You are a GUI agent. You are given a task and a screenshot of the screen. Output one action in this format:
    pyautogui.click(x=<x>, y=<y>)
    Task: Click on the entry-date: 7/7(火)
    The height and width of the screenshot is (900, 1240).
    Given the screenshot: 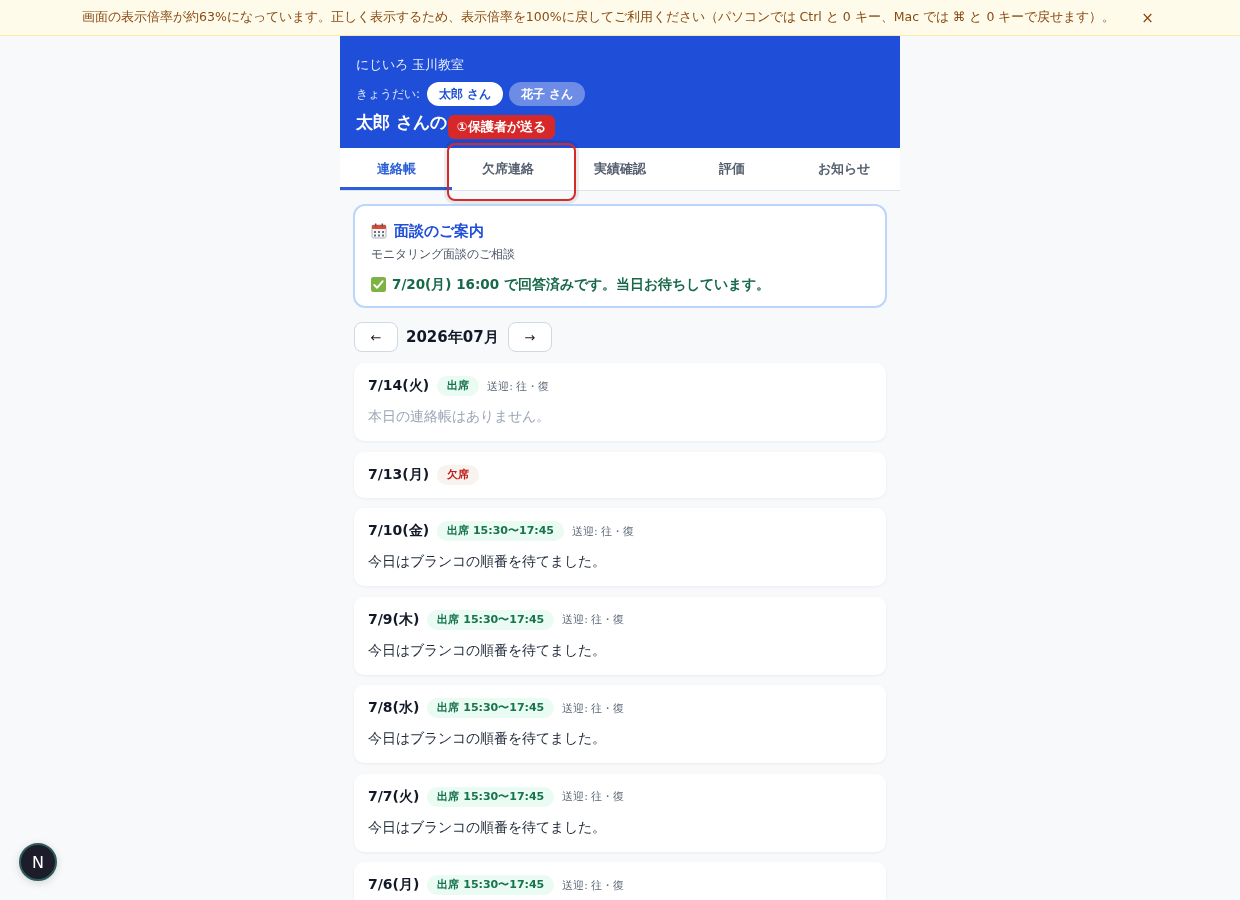 What is the action you would take?
    pyautogui.click(x=394, y=796)
    